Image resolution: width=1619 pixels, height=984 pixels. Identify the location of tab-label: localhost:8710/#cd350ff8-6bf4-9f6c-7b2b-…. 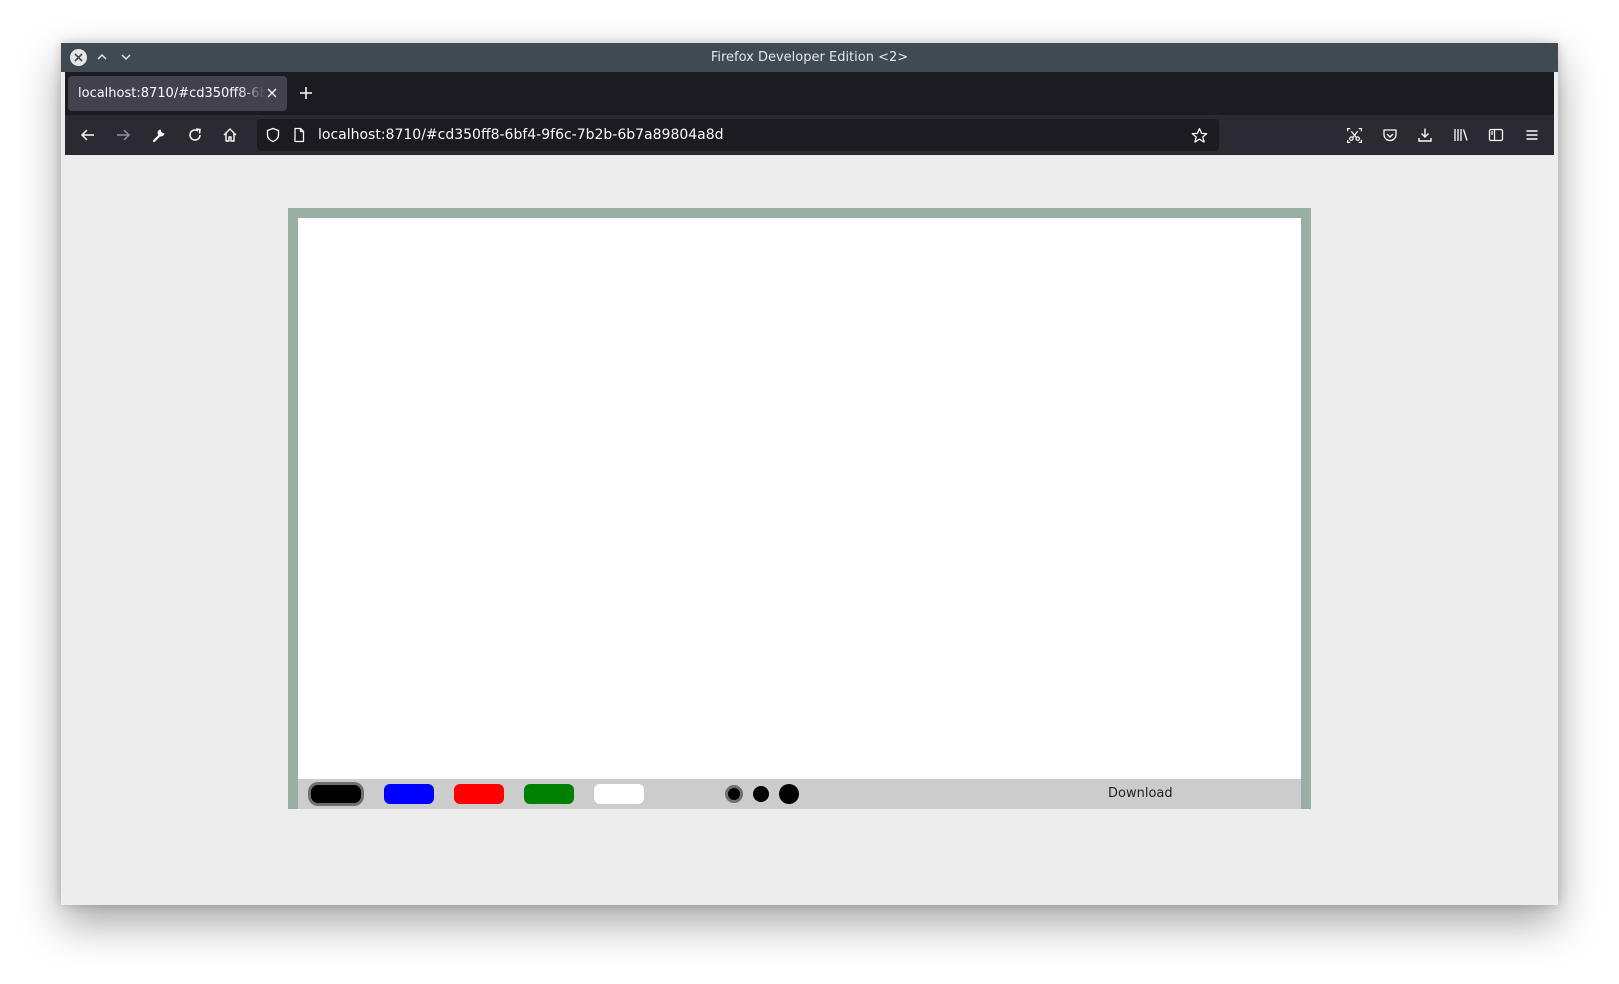
(172, 93).